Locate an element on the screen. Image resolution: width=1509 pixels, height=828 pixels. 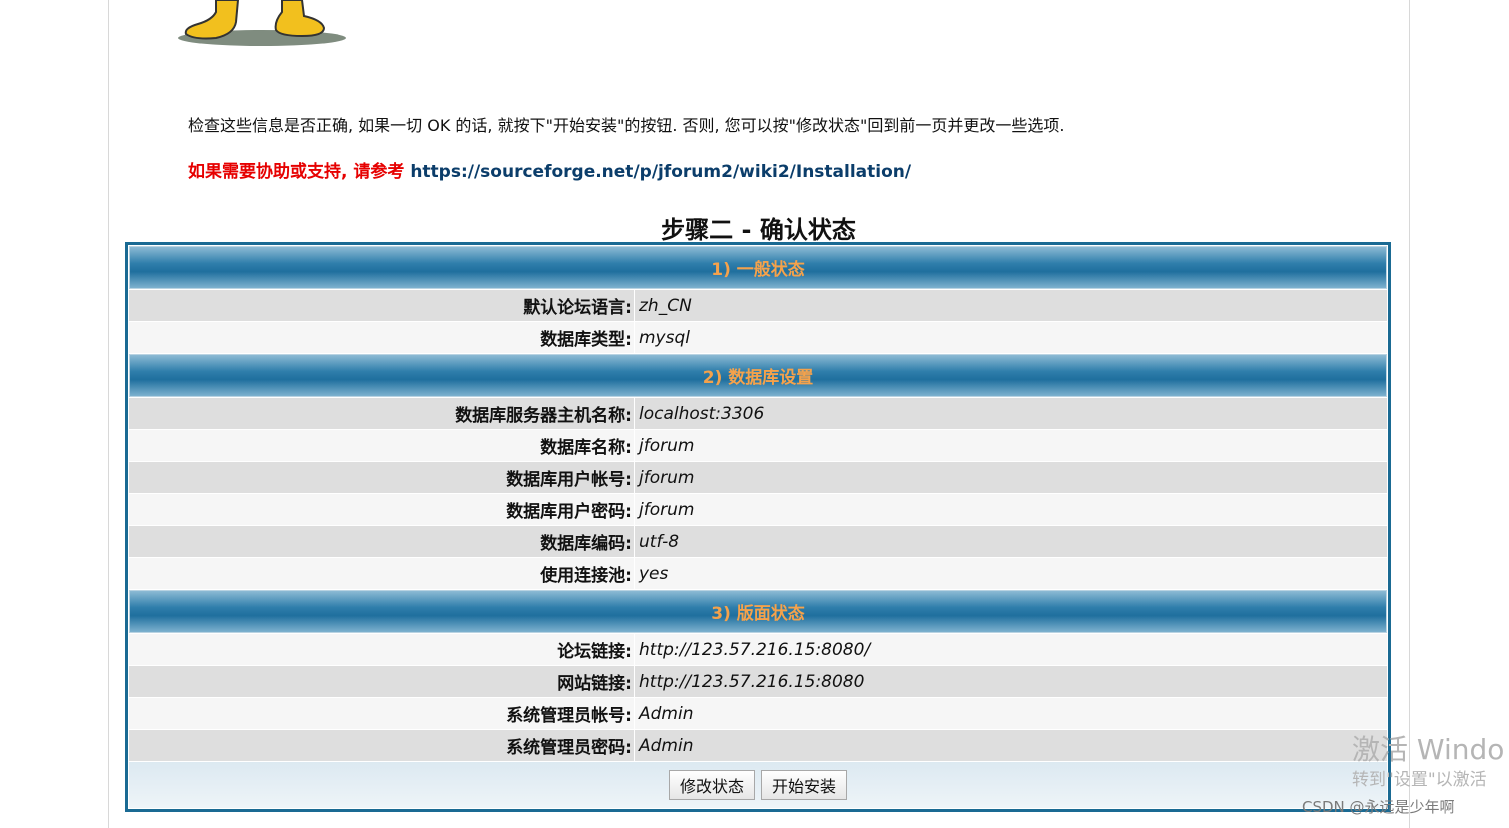
table-row: 数据库服务器主机名称: localhost:3306 is located at coordinates (758, 413).